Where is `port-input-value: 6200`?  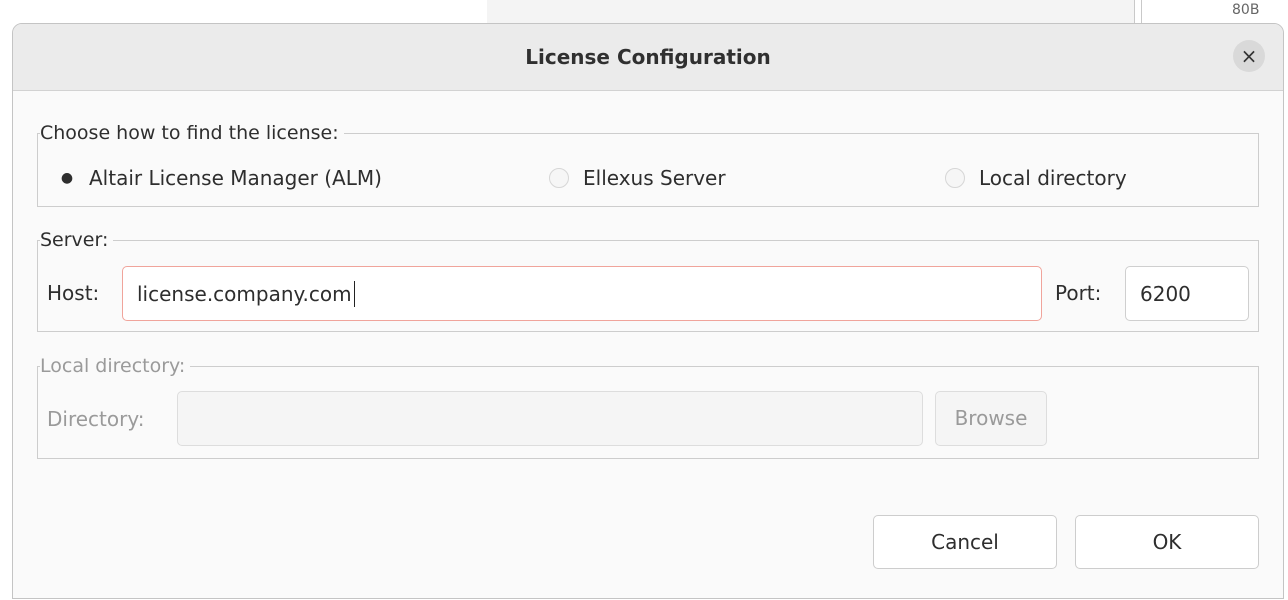 port-input-value: 6200 is located at coordinates (1165, 293).